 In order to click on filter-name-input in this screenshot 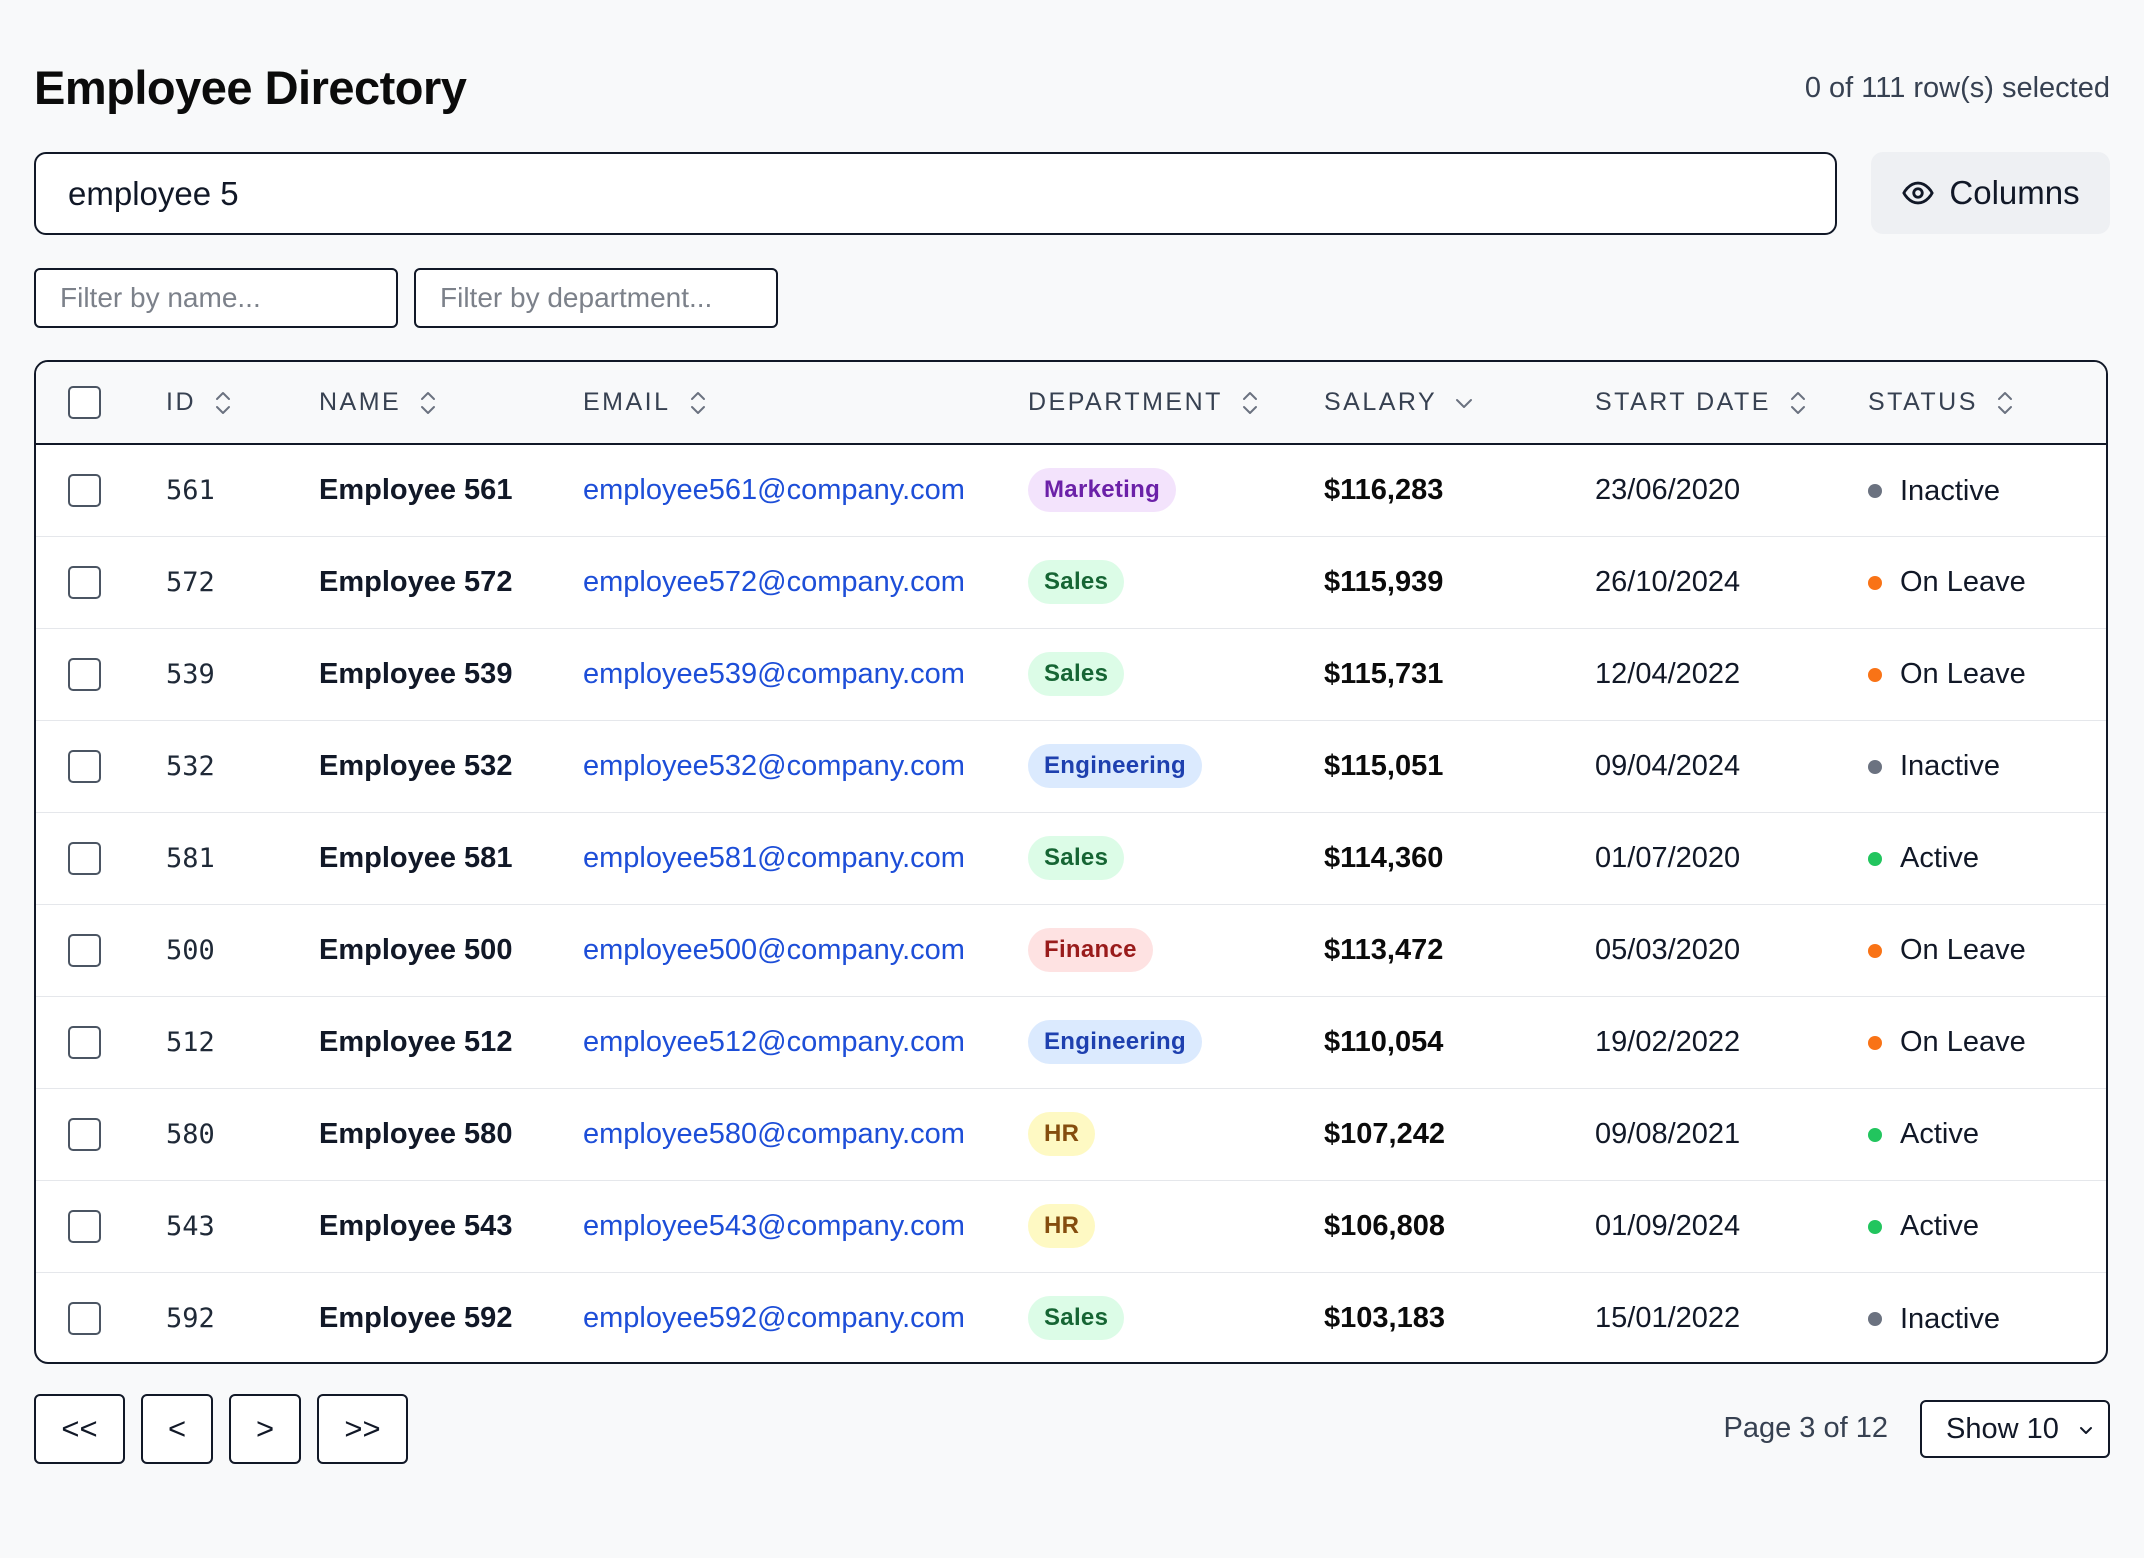, I will do `click(216, 298)`.